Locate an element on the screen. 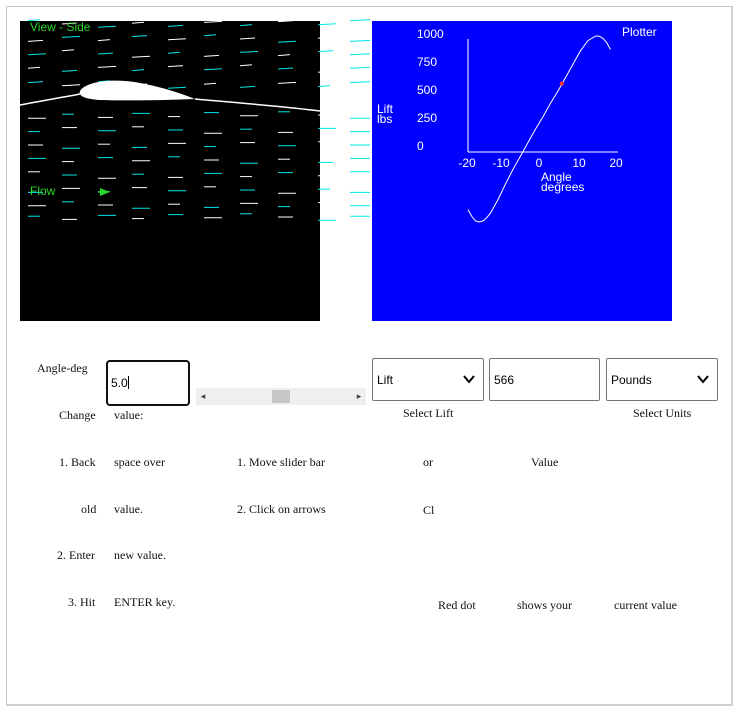 This screenshot has height=715, width=740. select-lift-label: Select Lift is located at coordinates (428, 413).